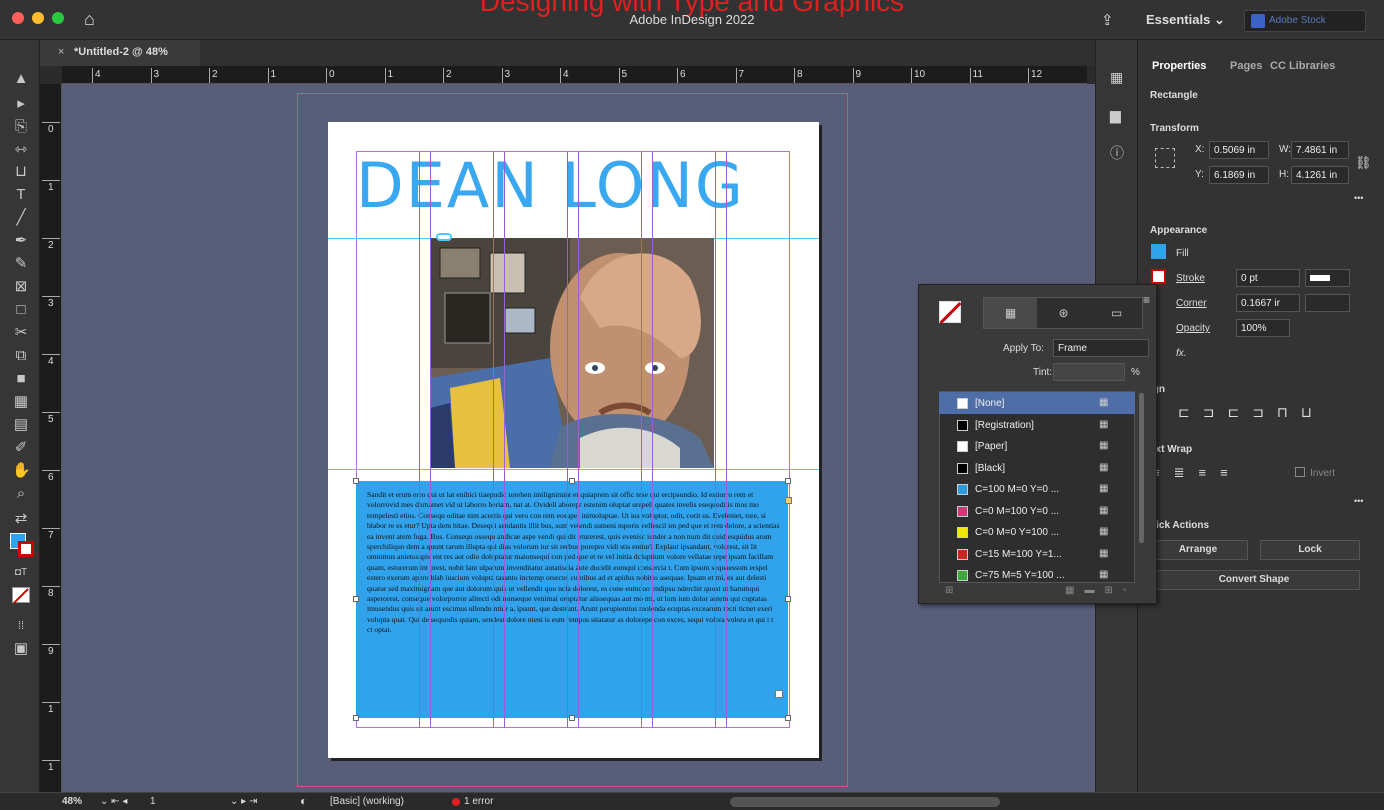  What do you see at coordinates (21, 287) in the screenshot?
I see `rectangle-frame-tool-icon: ⊠` at bounding box center [21, 287].